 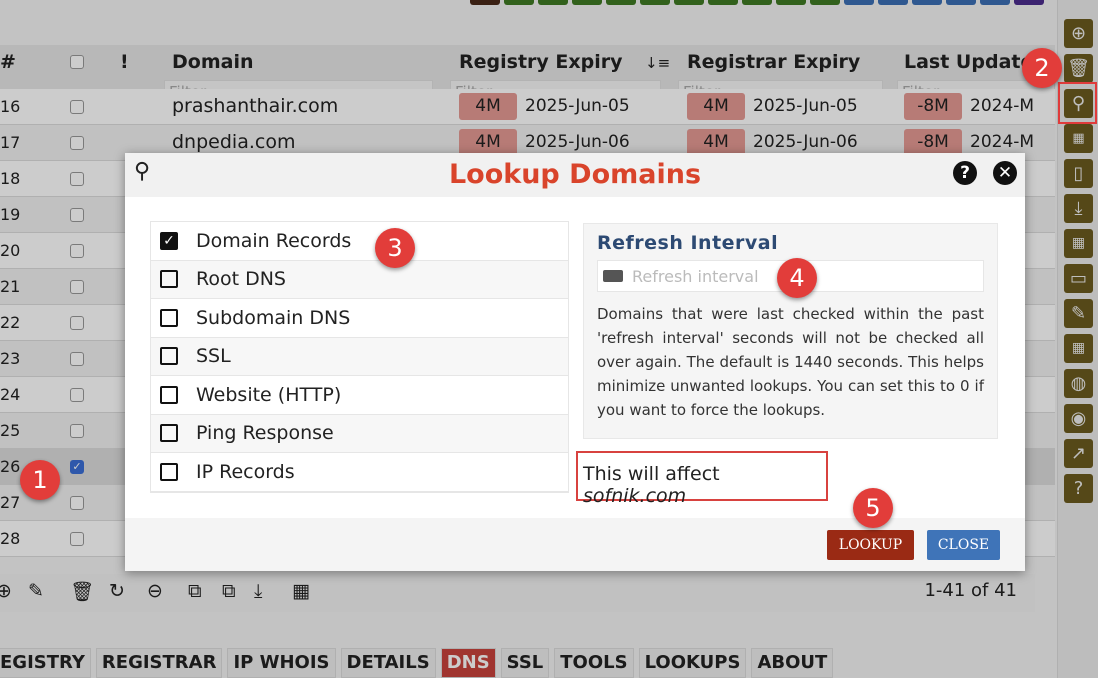 What do you see at coordinates (873, 508) in the screenshot?
I see `annotation-badge-5: 5` at bounding box center [873, 508].